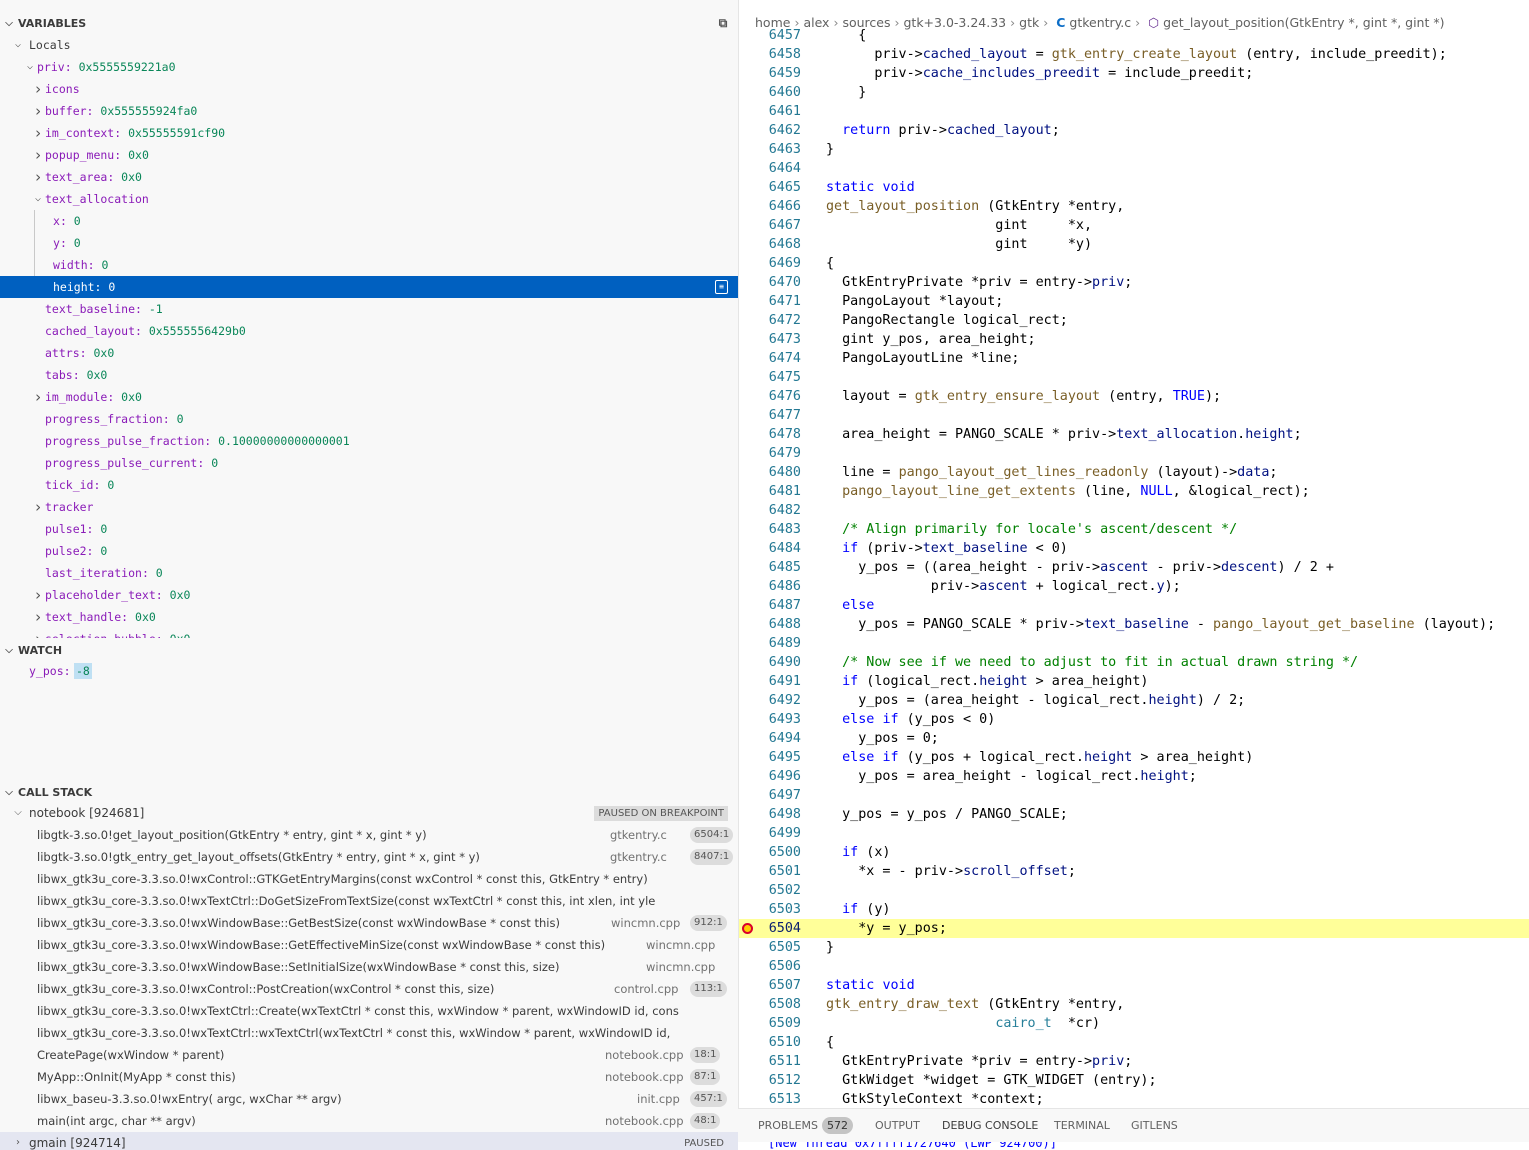  Describe the element at coordinates (1154, 1126) in the screenshot. I see `panel-tab-gitlens: GITLENS` at that location.